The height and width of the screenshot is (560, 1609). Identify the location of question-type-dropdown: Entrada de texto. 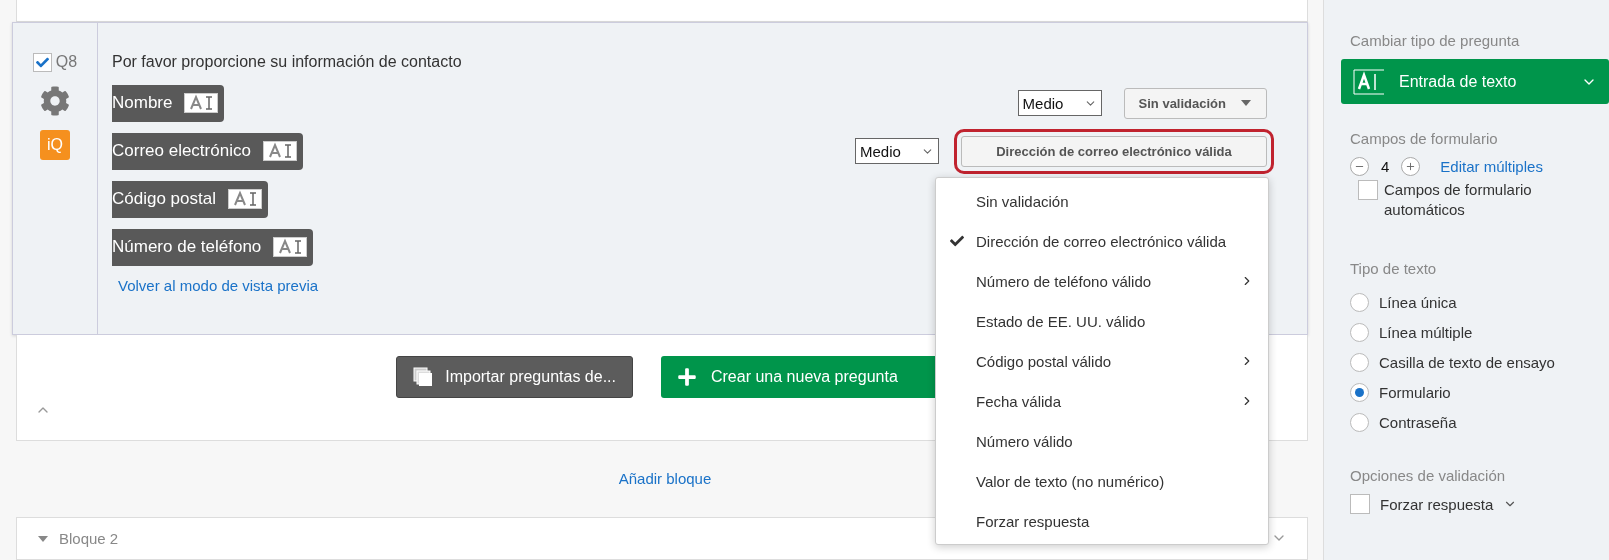
(1475, 81).